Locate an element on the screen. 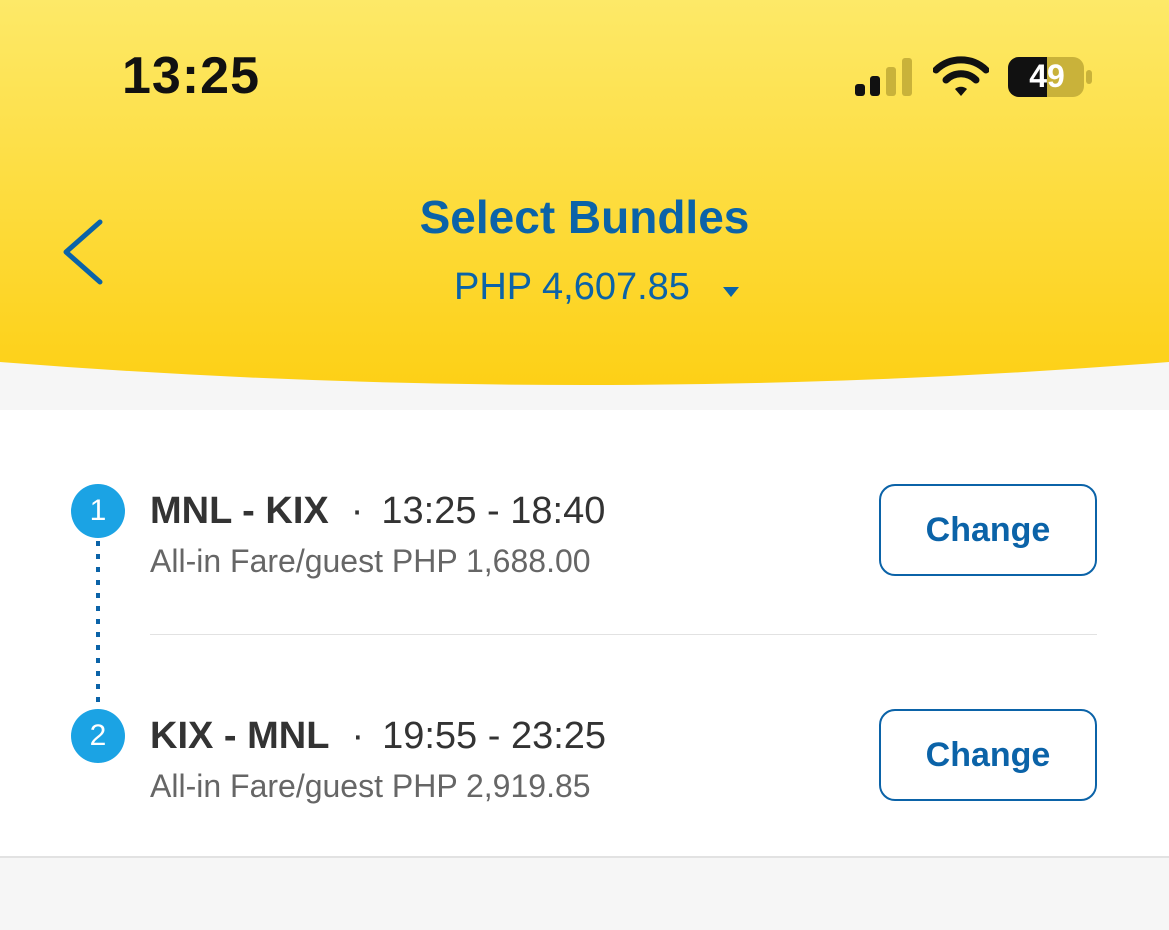 This screenshot has width=1169, height=930. flight-times: 13:25 - 18:40 is located at coordinates (493, 511).